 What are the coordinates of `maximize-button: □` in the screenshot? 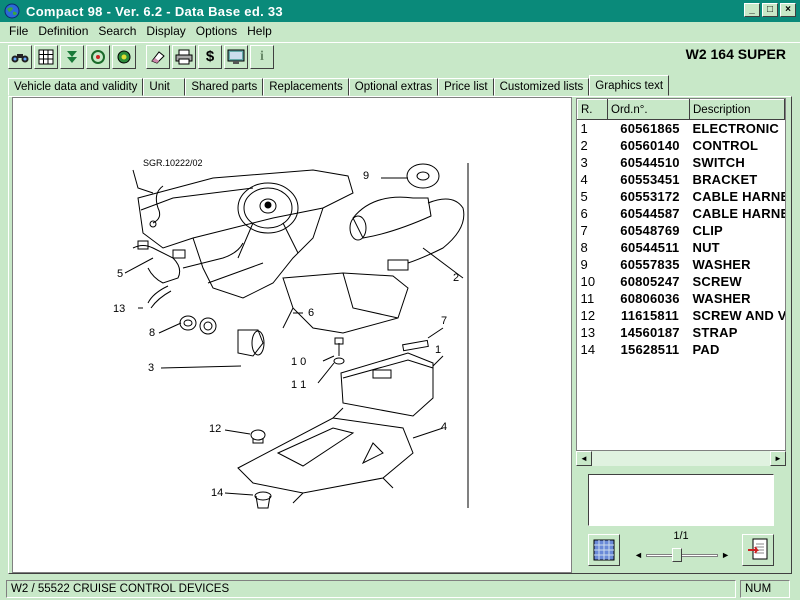 It's located at (770, 10).